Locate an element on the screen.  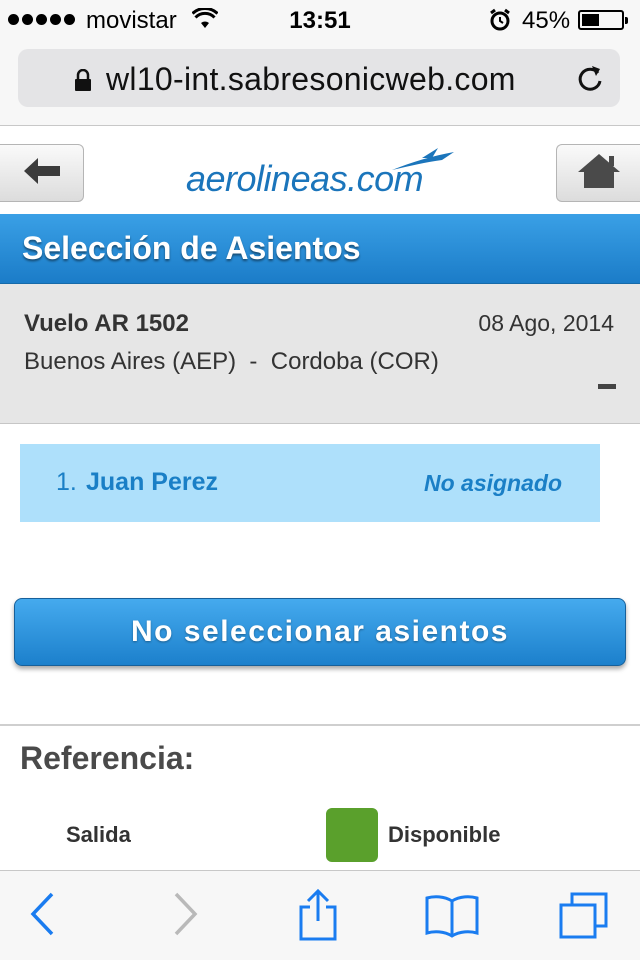
browser-address-area: wl10-int.sabresonicweb.com is located at coordinates (320, 83).